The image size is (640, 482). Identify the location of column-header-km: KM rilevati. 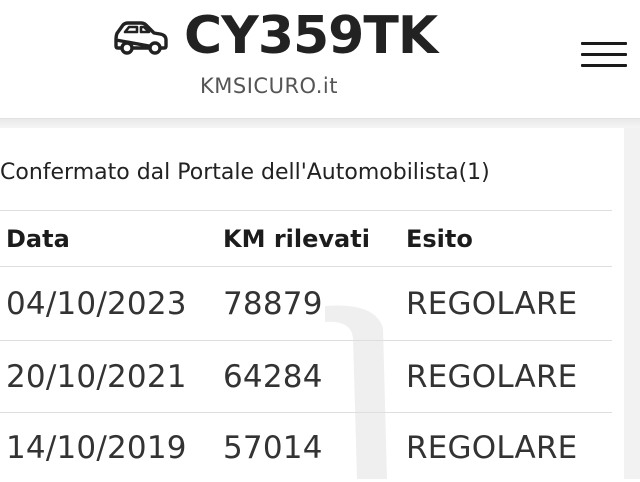
(296, 238).